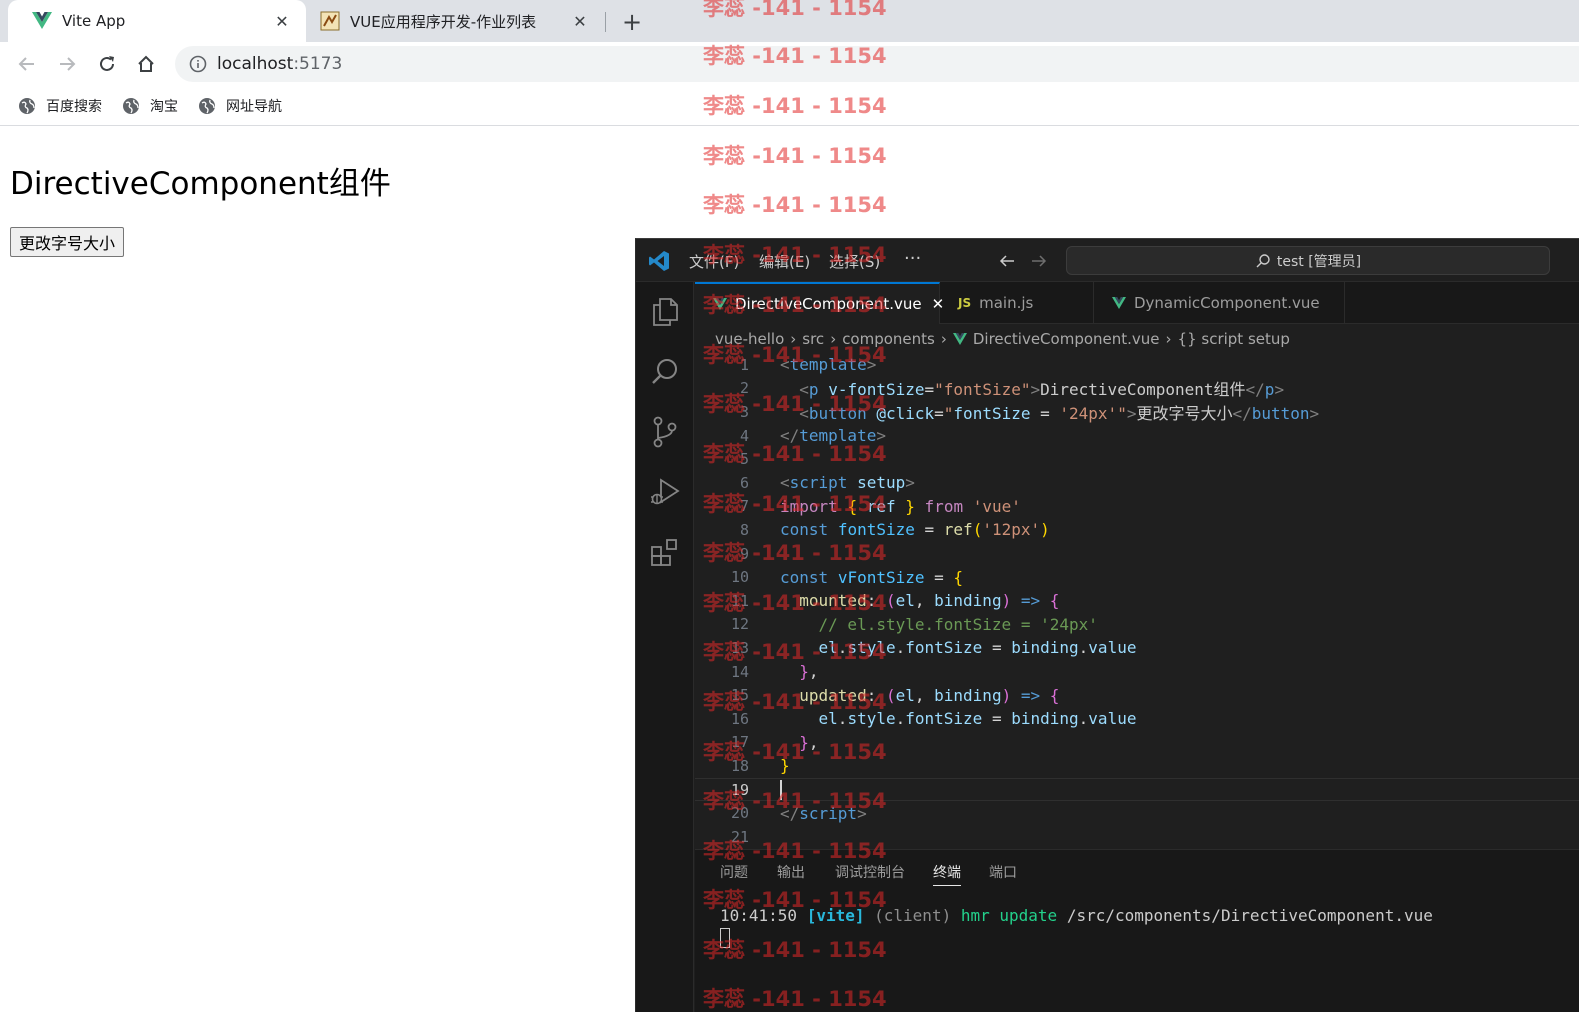  I want to click on text-caret, so click(781, 789).